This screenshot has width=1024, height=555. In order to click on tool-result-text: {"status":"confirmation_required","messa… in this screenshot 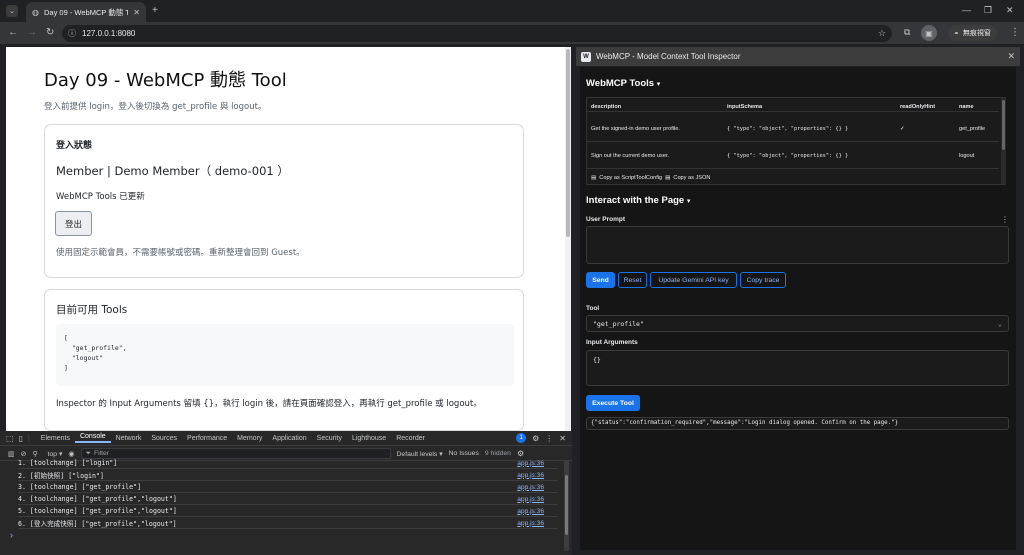, I will do `click(745, 423)`.